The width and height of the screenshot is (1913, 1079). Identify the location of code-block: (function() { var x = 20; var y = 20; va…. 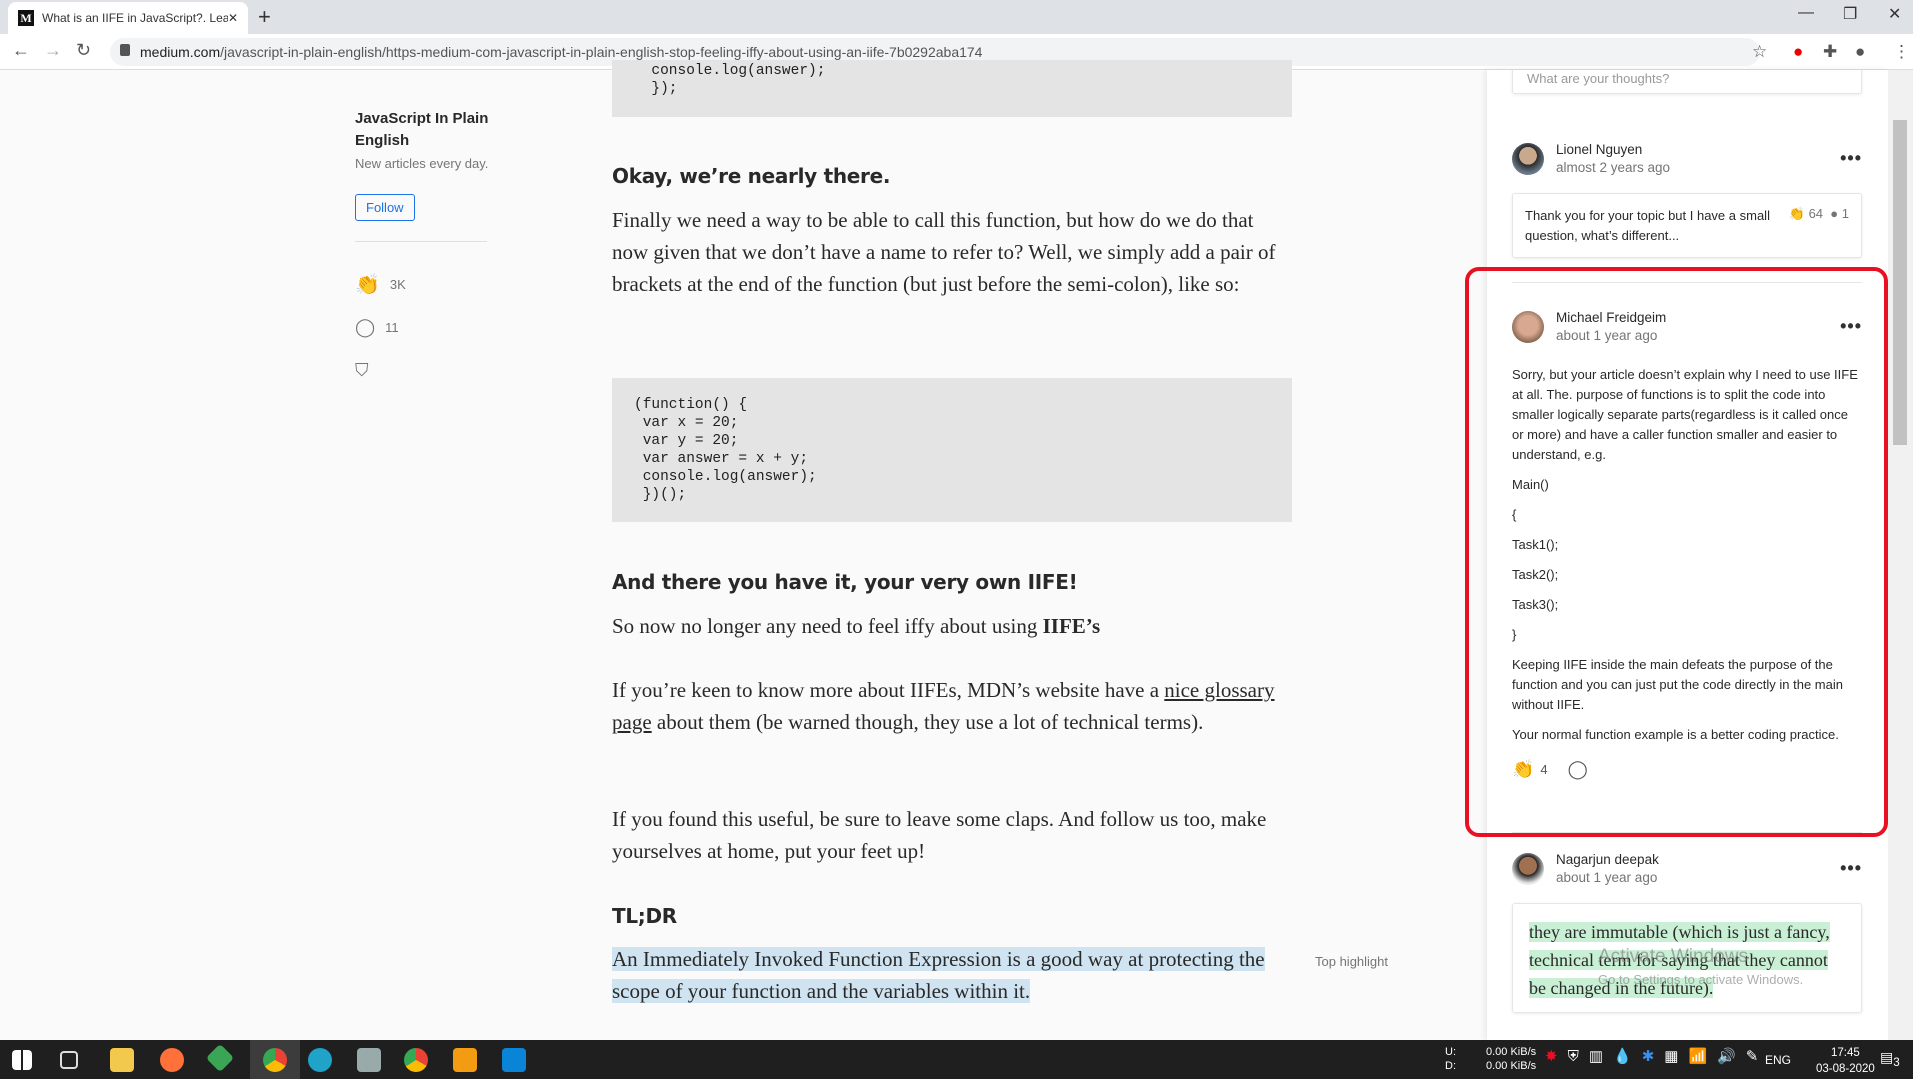
(952, 450).